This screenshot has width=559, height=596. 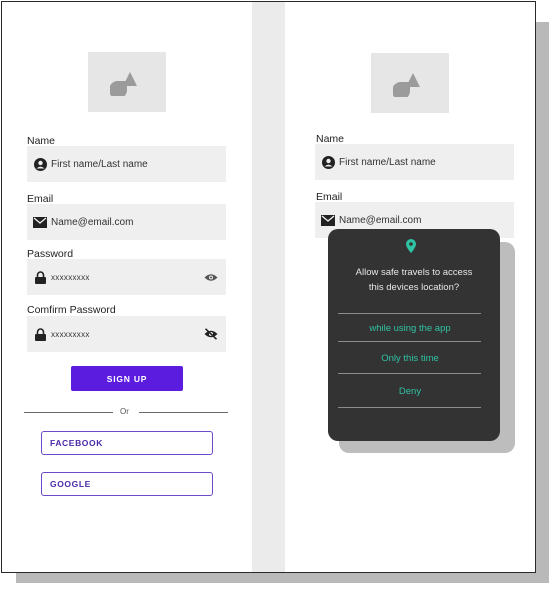 What do you see at coordinates (127, 484) in the screenshot?
I see `google-button: GOOGLE` at bounding box center [127, 484].